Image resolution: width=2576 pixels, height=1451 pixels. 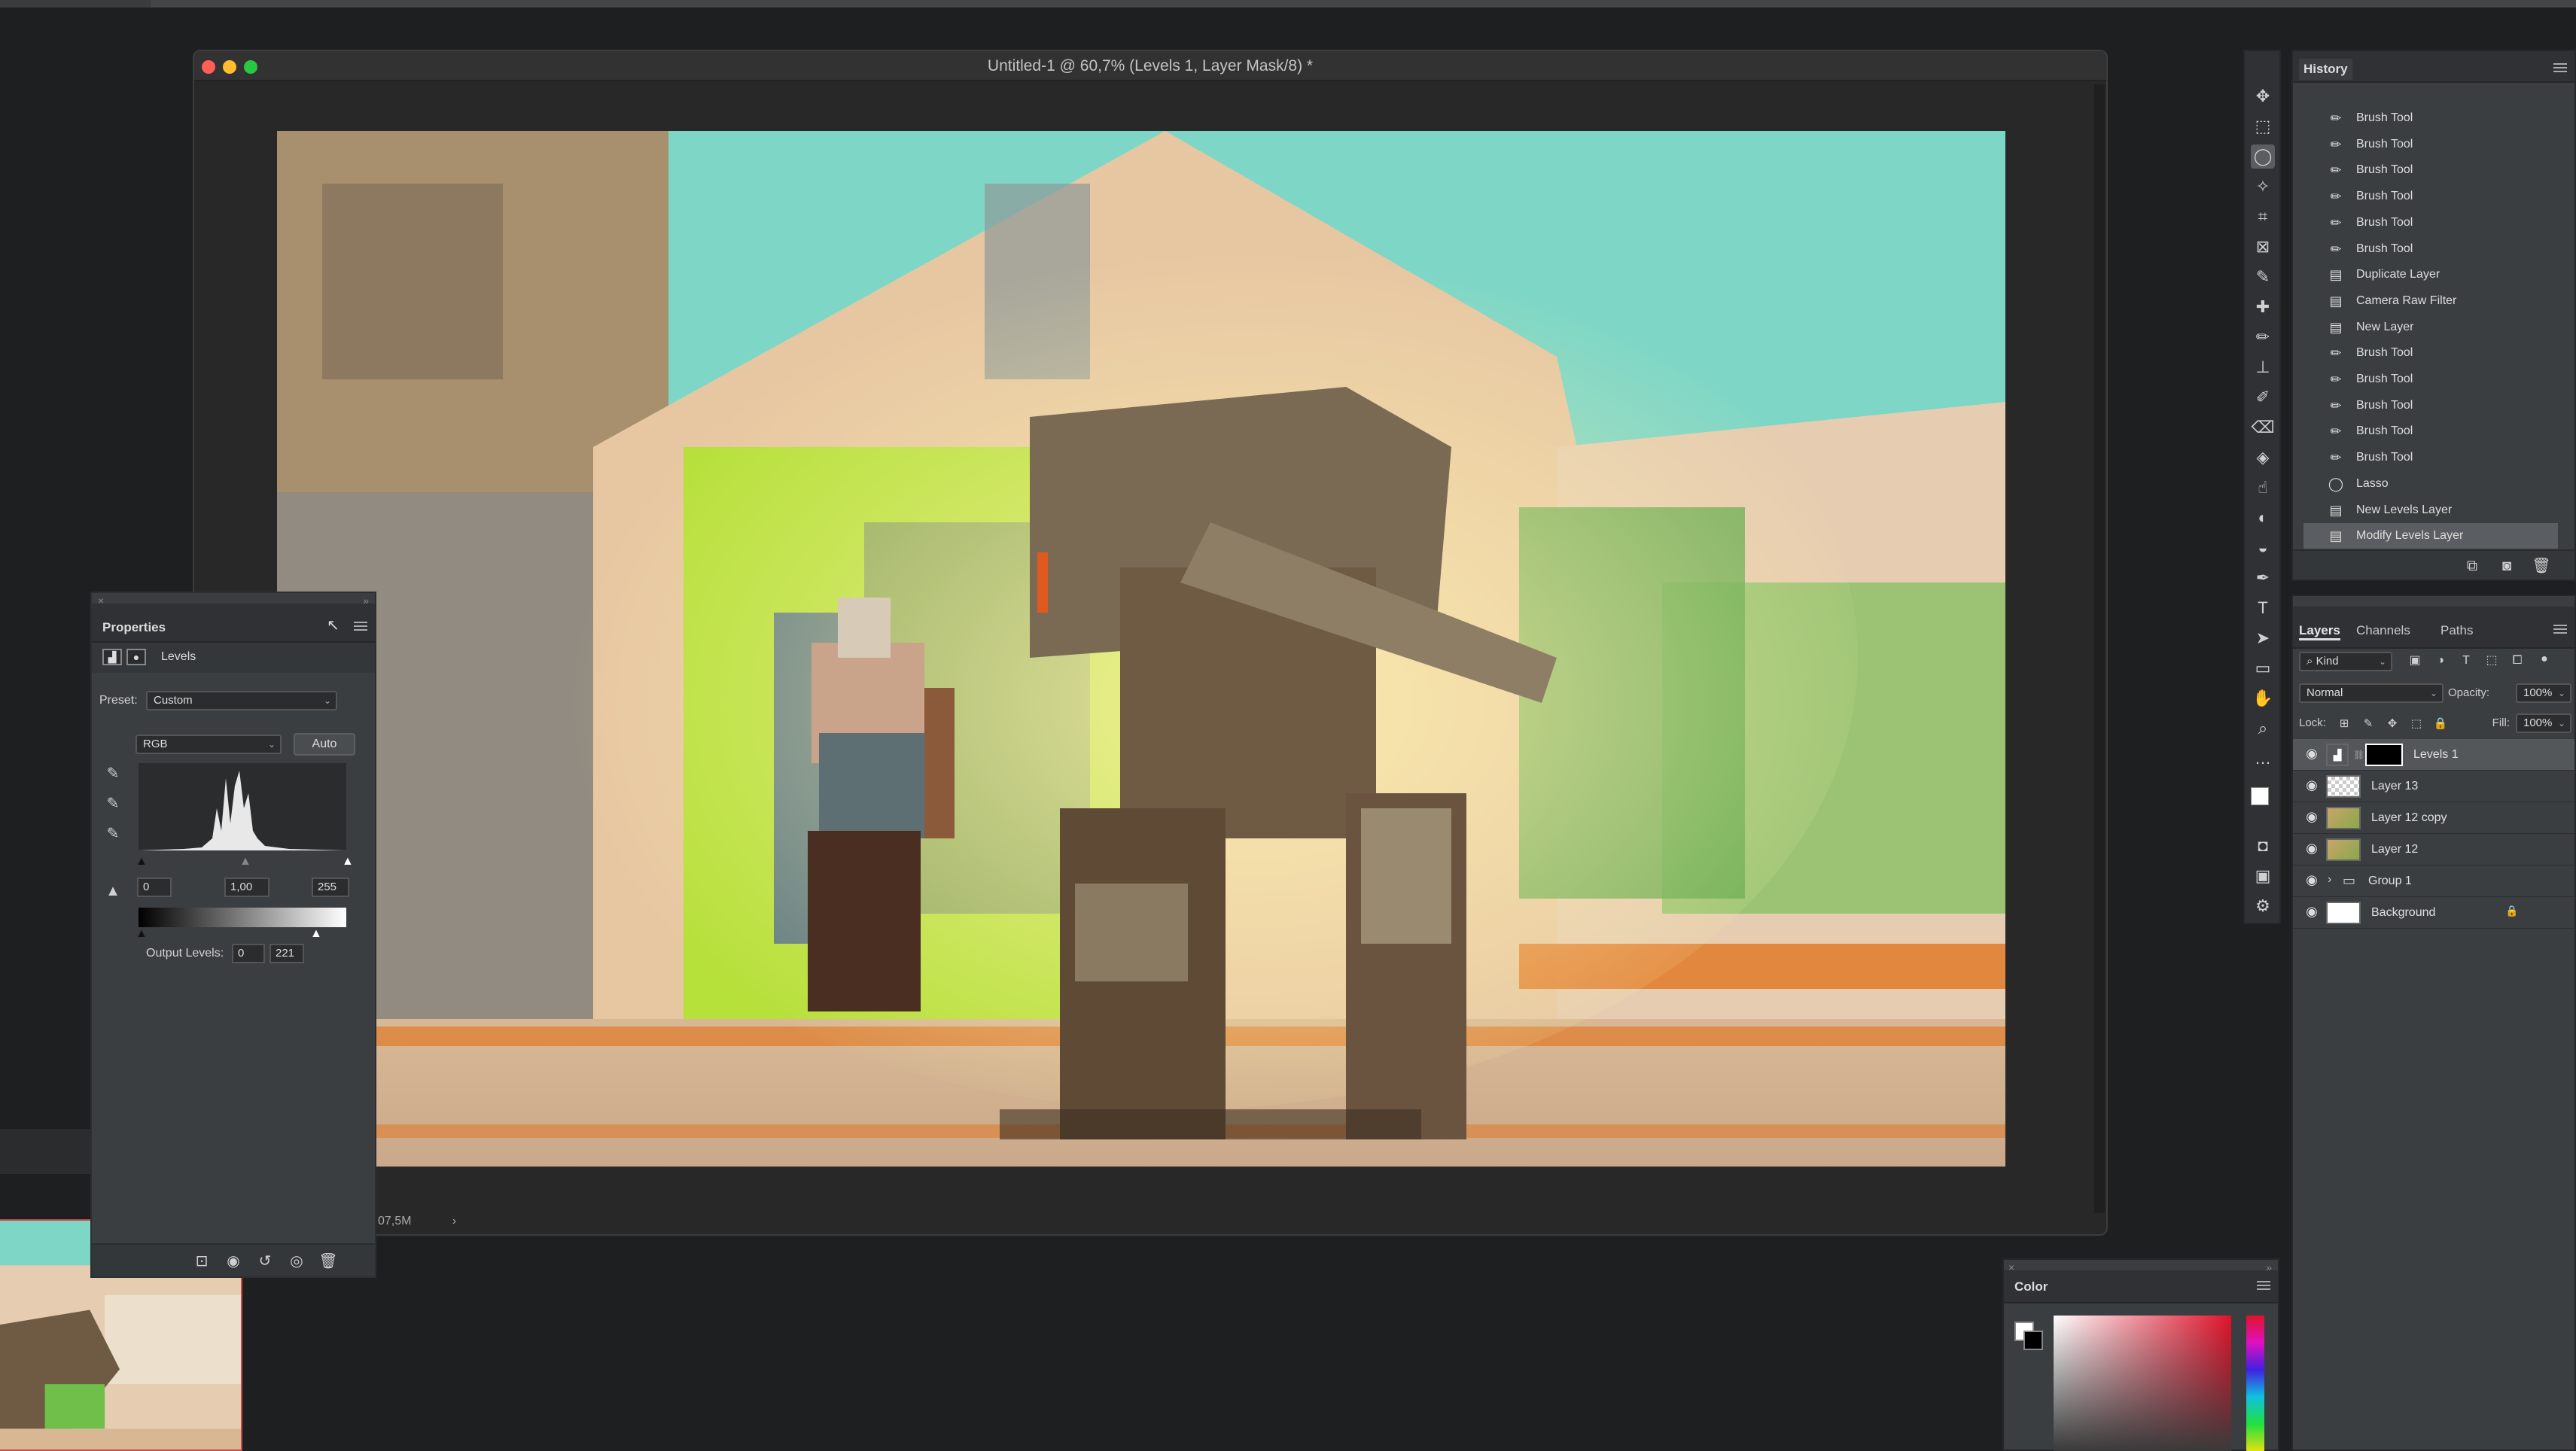 I want to click on filter-type-icon: T, so click(x=2466, y=660).